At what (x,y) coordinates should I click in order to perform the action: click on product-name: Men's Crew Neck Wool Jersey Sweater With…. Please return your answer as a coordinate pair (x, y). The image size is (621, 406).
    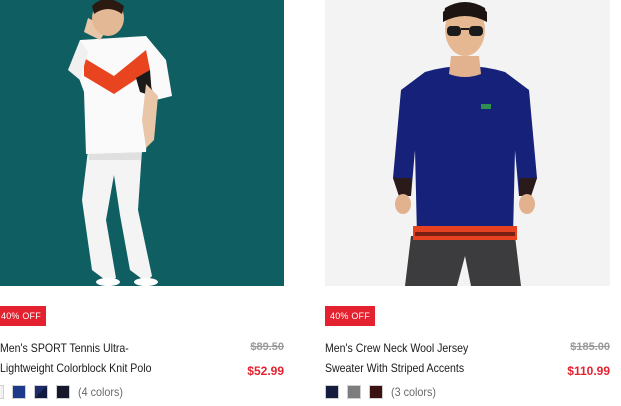
    Looking at the image, I should click on (408, 358).